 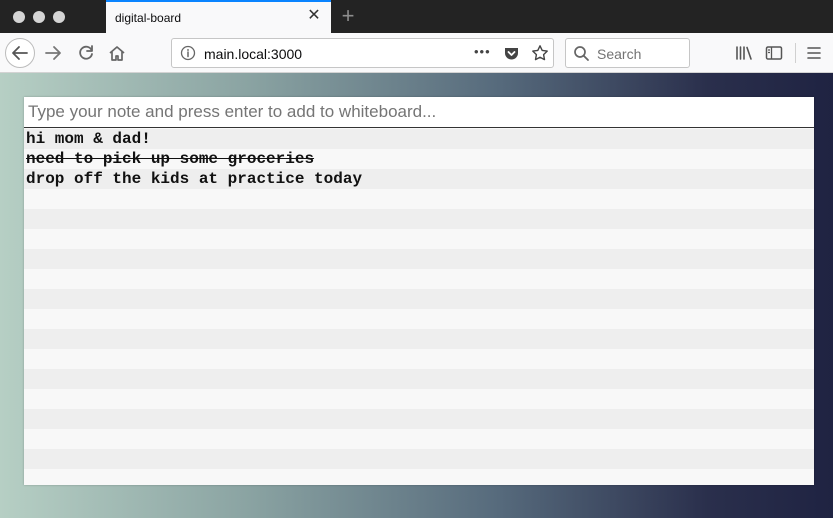 I want to click on forward-button, so click(x=54, y=53).